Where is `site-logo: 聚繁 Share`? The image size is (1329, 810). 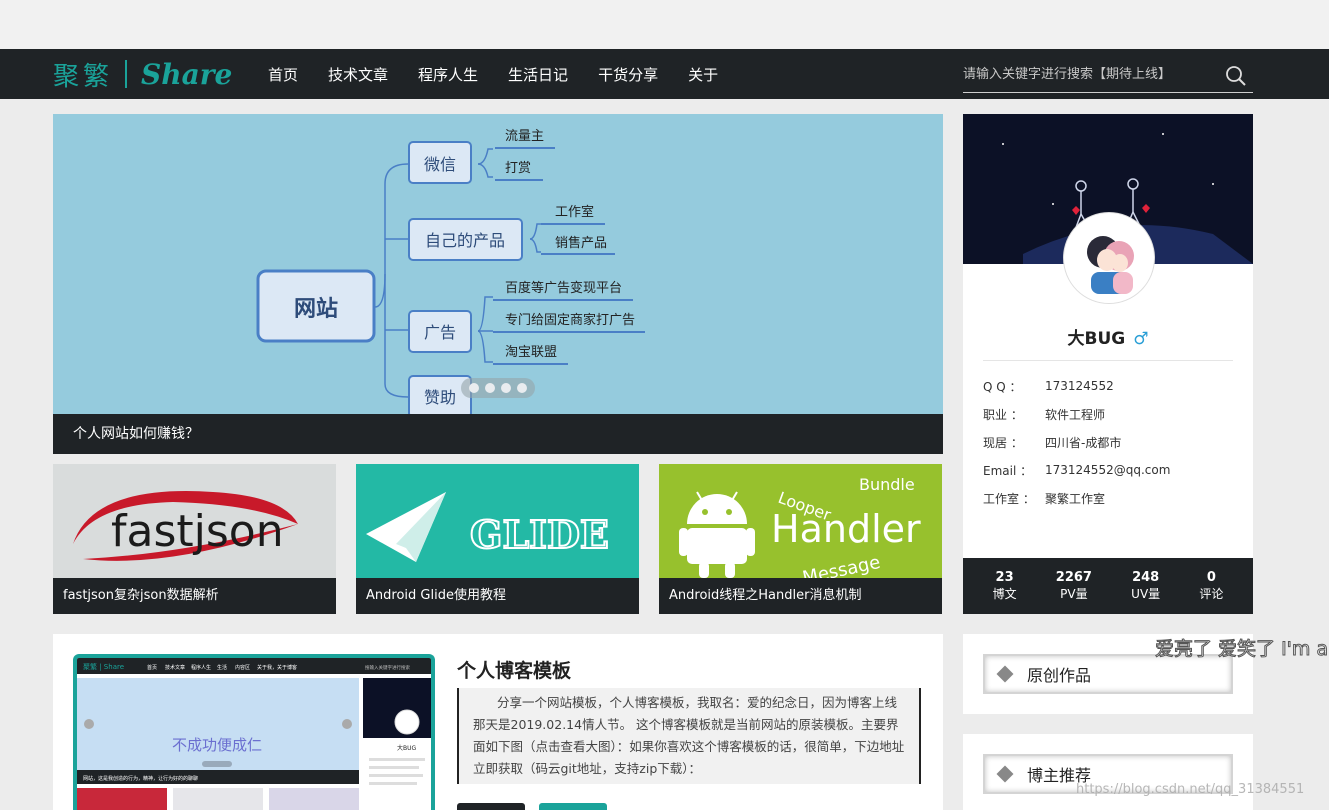 site-logo: 聚繁 Share is located at coordinates (143, 74).